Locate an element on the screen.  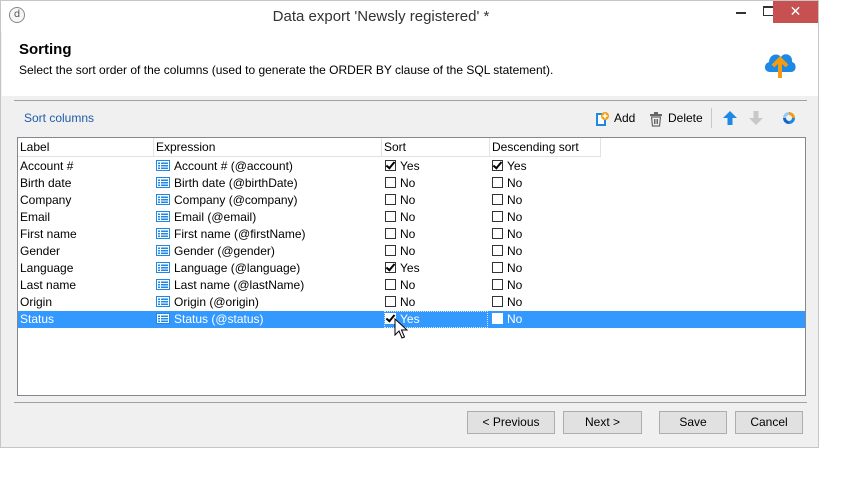
row-expression-text: Gender (@gender) is located at coordinates (224, 251).